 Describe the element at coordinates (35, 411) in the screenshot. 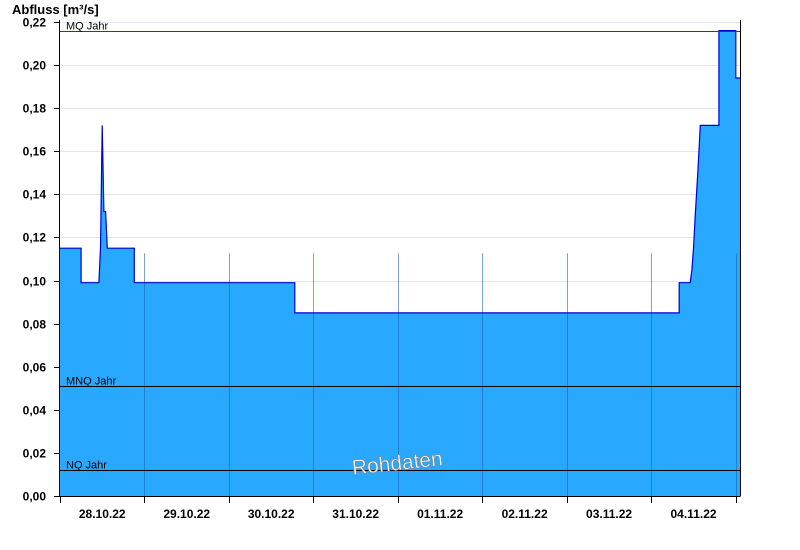

I see `y-tick-label: 0,04` at that location.